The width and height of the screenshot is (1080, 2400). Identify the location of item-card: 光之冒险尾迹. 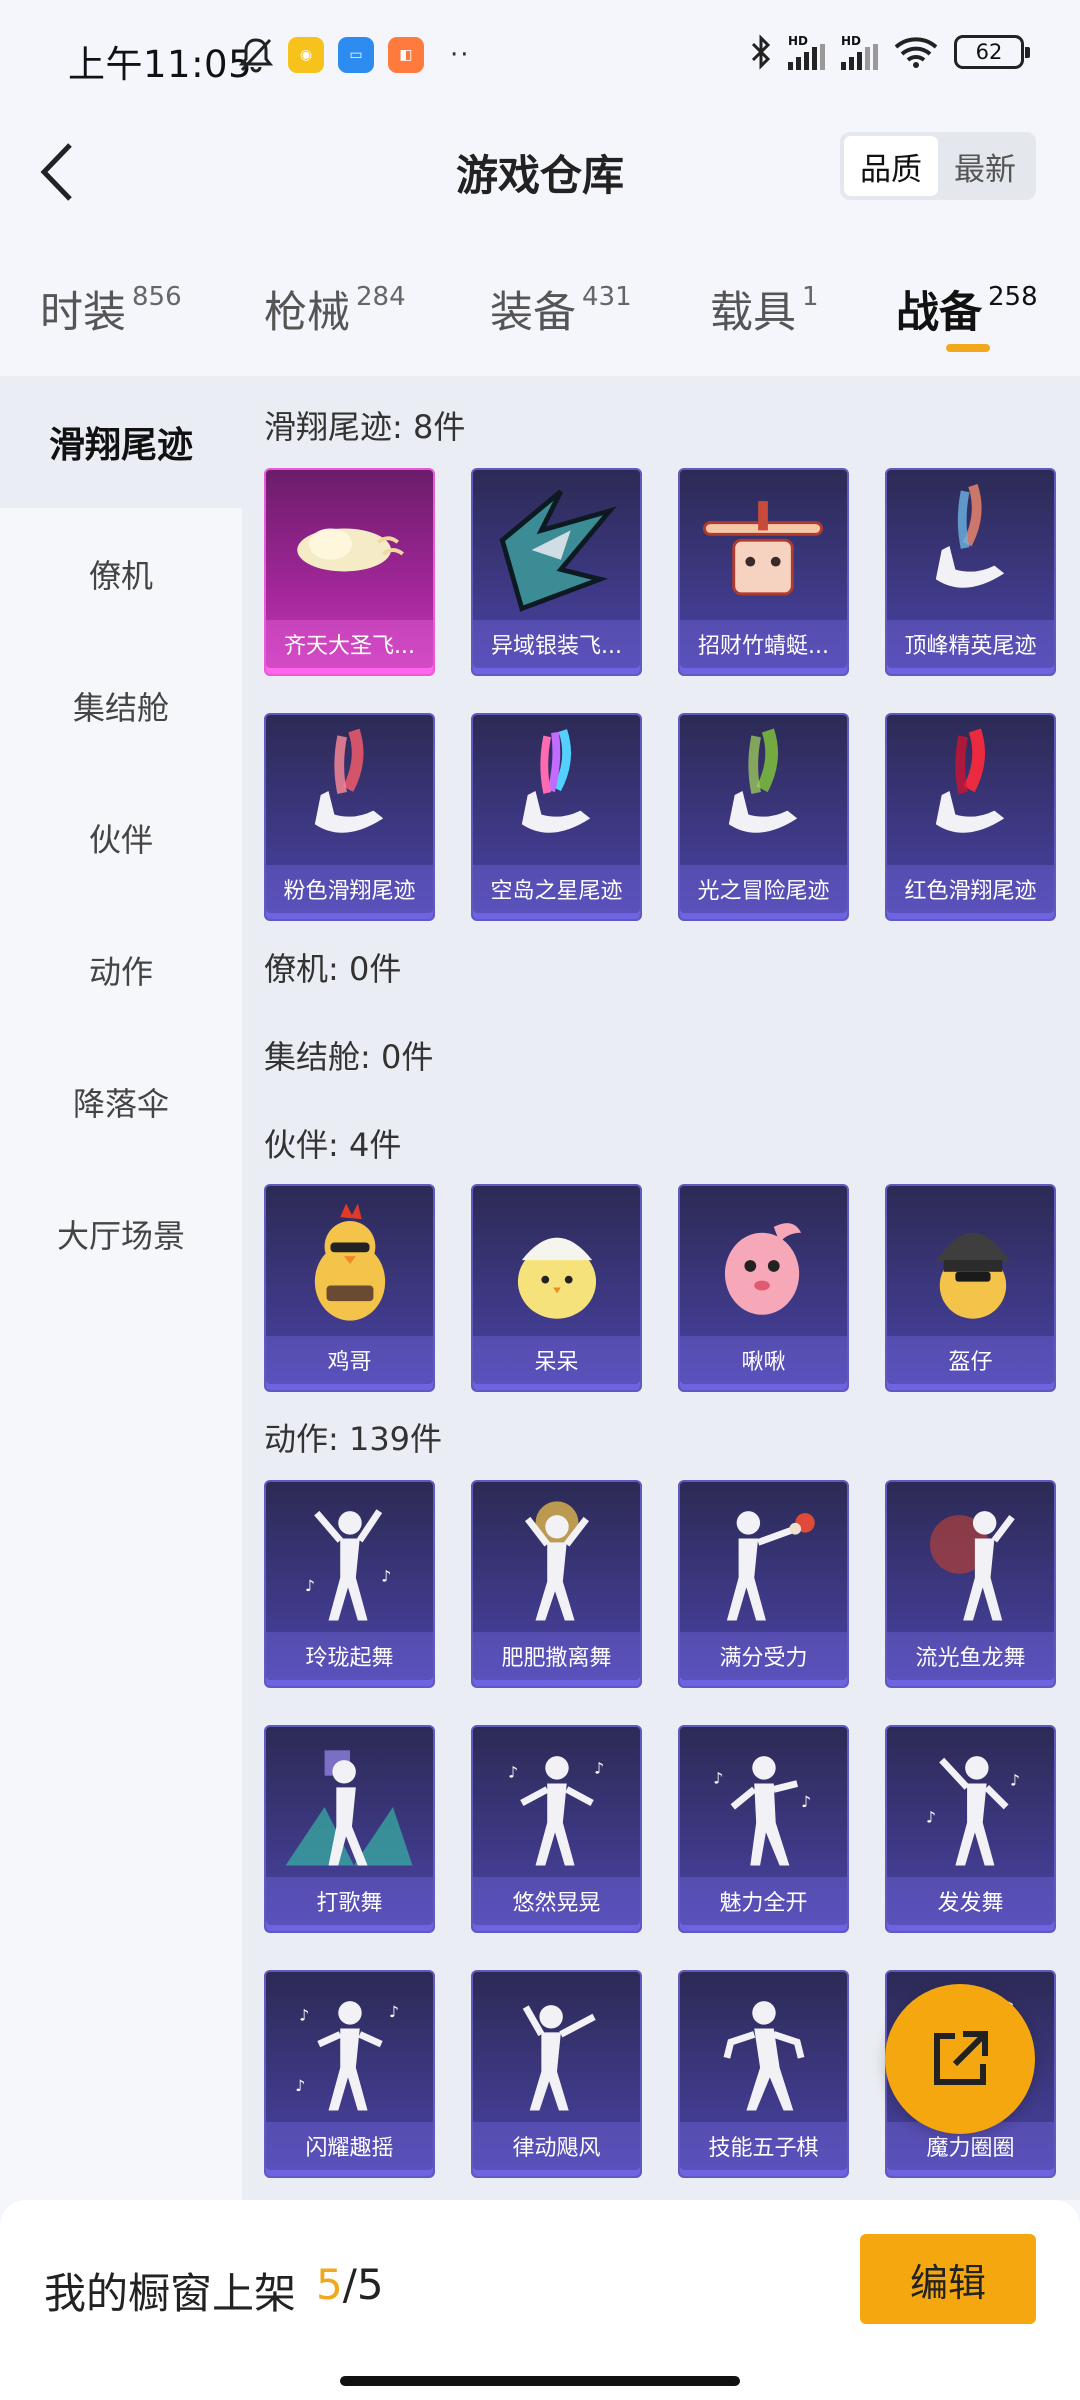
(763, 817).